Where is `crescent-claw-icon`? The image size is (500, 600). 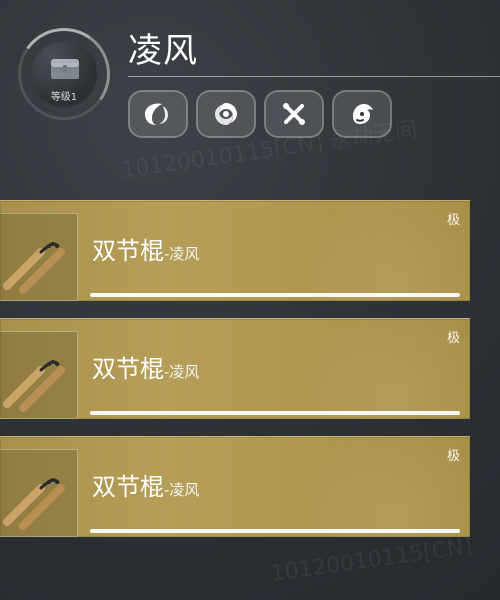 crescent-claw-icon is located at coordinates (156, 114).